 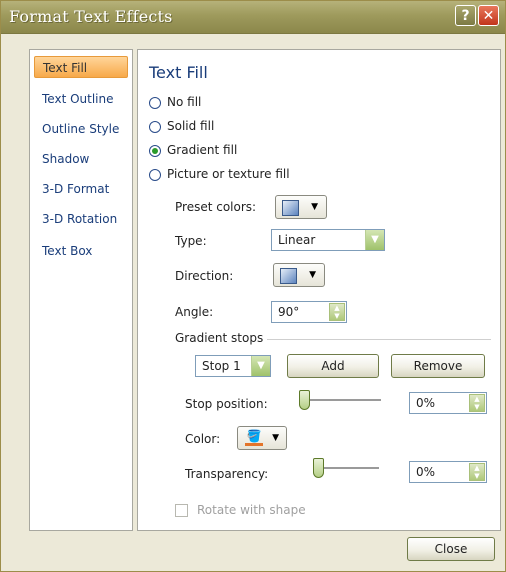 I want to click on stop-position-thumb, so click(x=304, y=400).